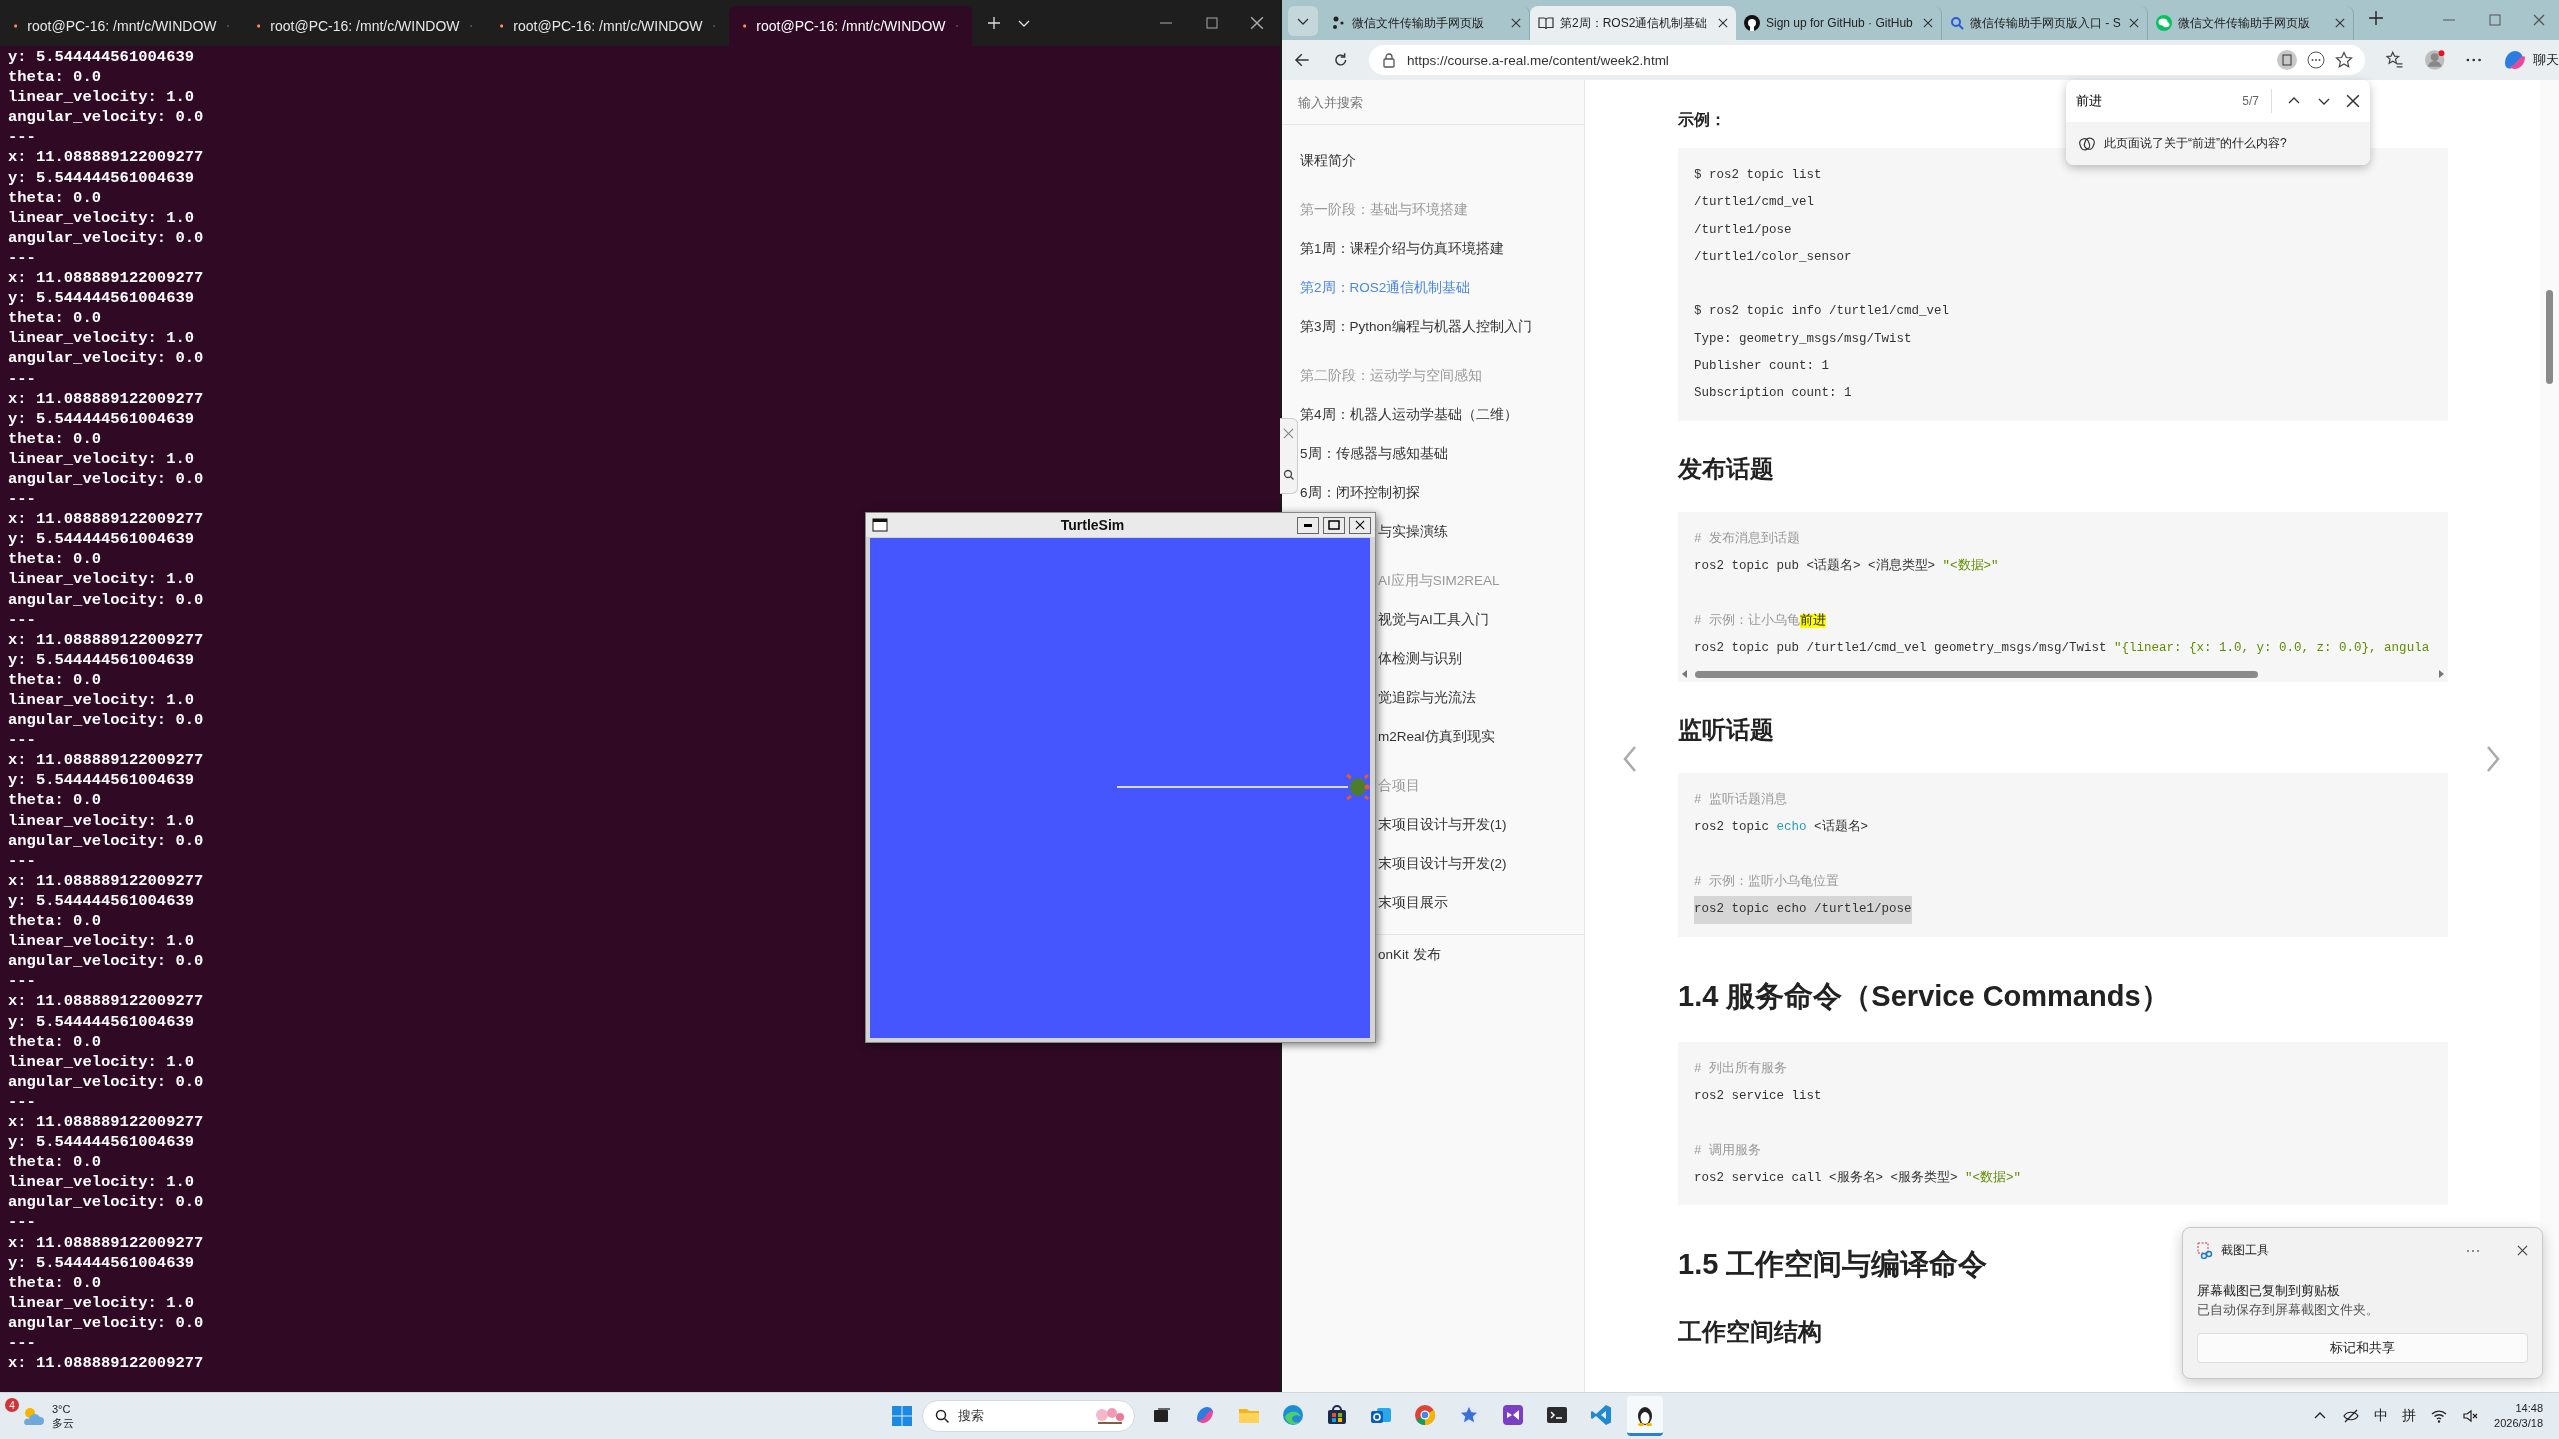 The image size is (2559, 1439). What do you see at coordinates (1442, 863) in the screenshot?
I see `nav-link: 末项目设计与开发(2)` at bounding box center [1442, 863].